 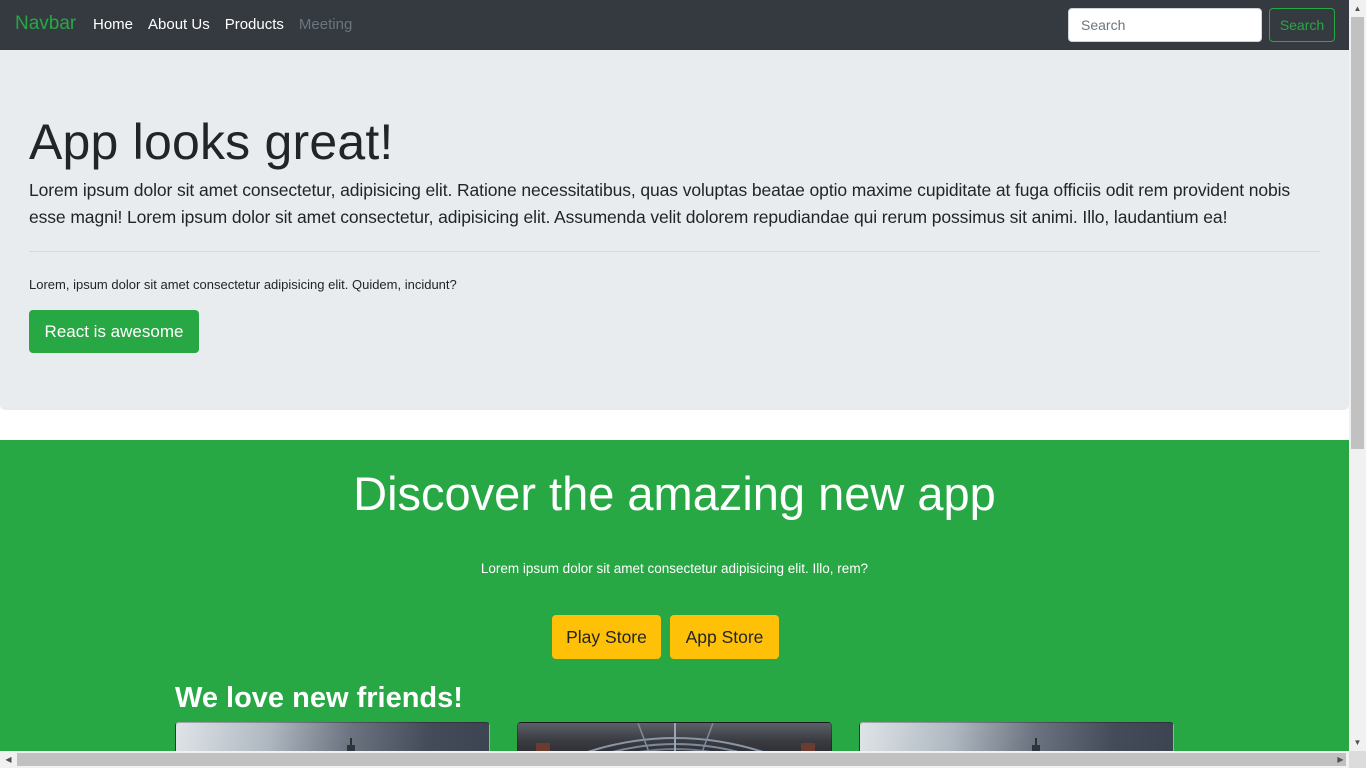 I want to click on play-store-button: Play Store, so click(x=606, y=637).